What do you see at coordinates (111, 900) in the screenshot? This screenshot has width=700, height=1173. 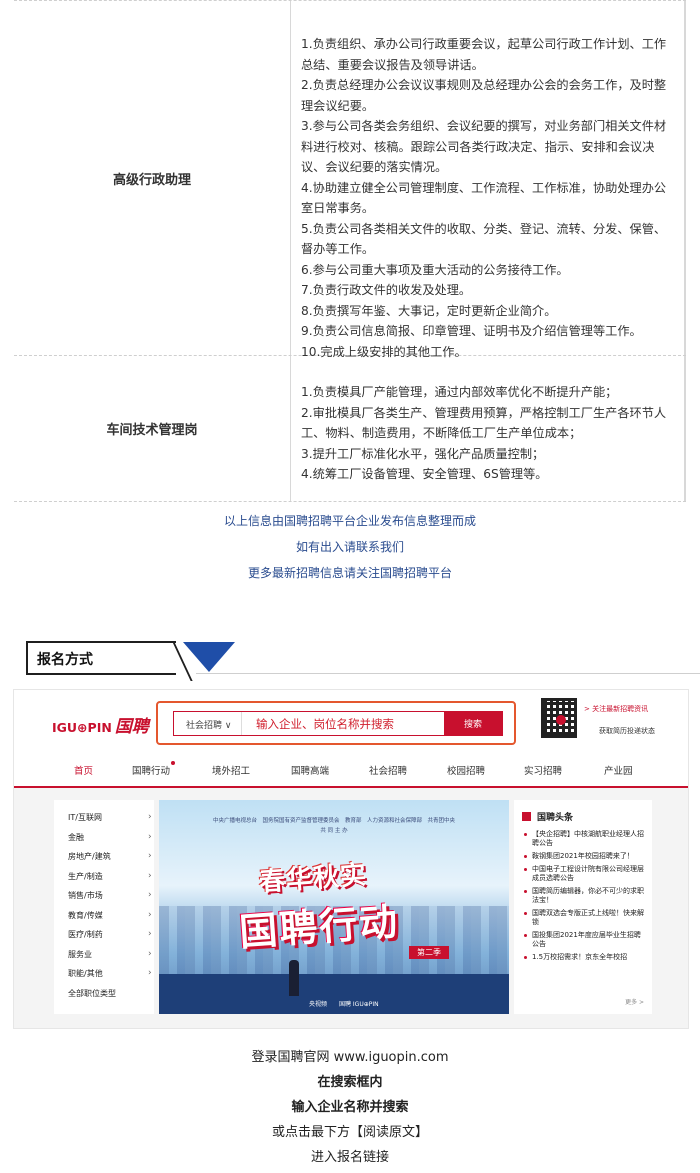 I see `category-item: 销售/市场 ›` at bounding box center [111, 900].